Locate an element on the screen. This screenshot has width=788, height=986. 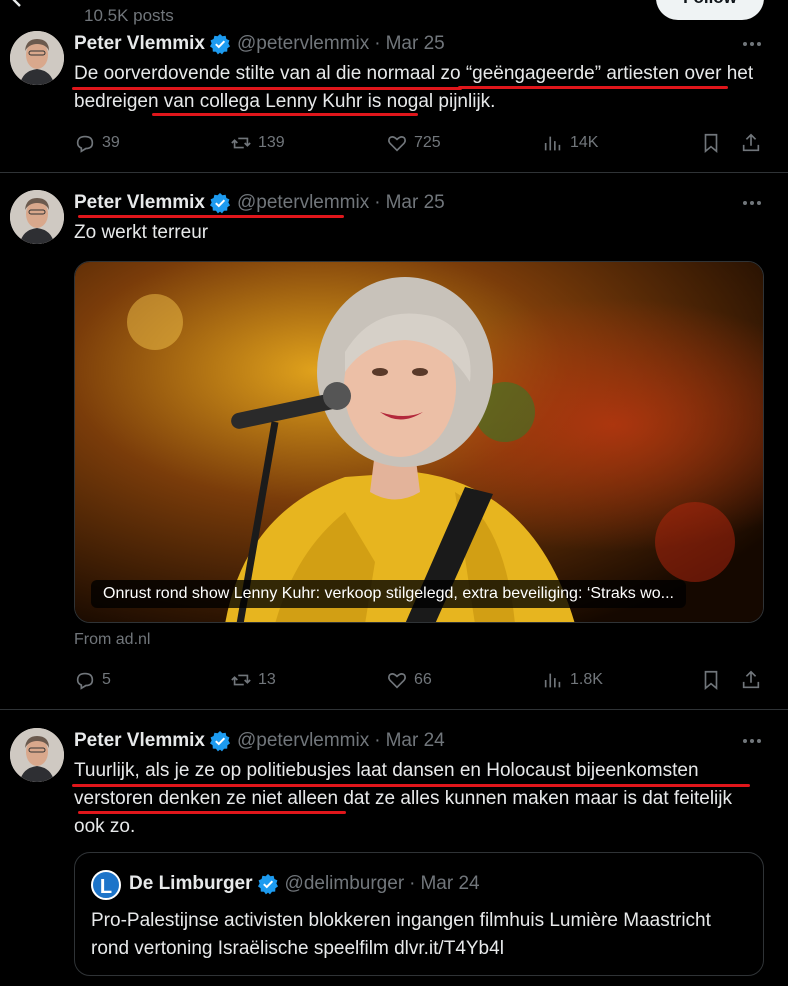
like-button: 725 is located at coordinates (413, 143).